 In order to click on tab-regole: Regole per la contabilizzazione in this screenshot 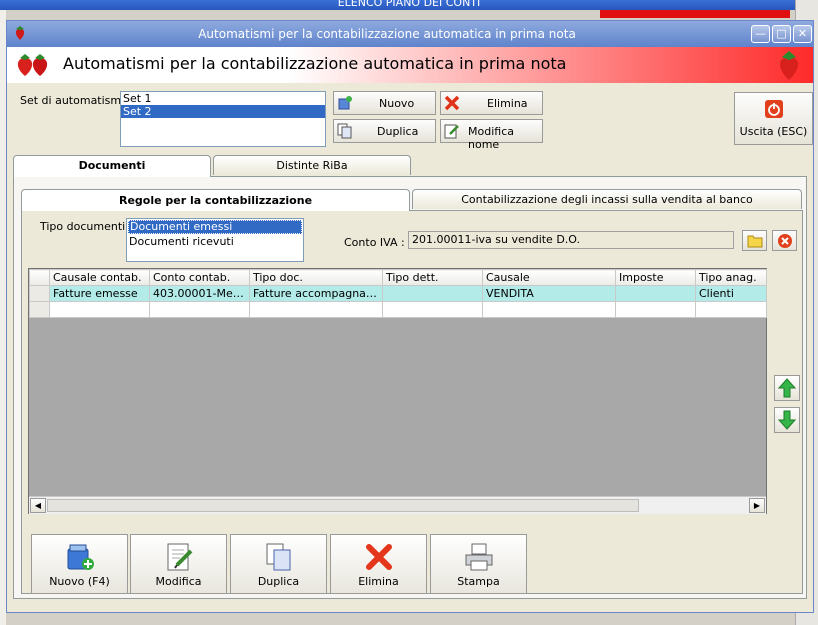, I will do `click(215, 200)`.